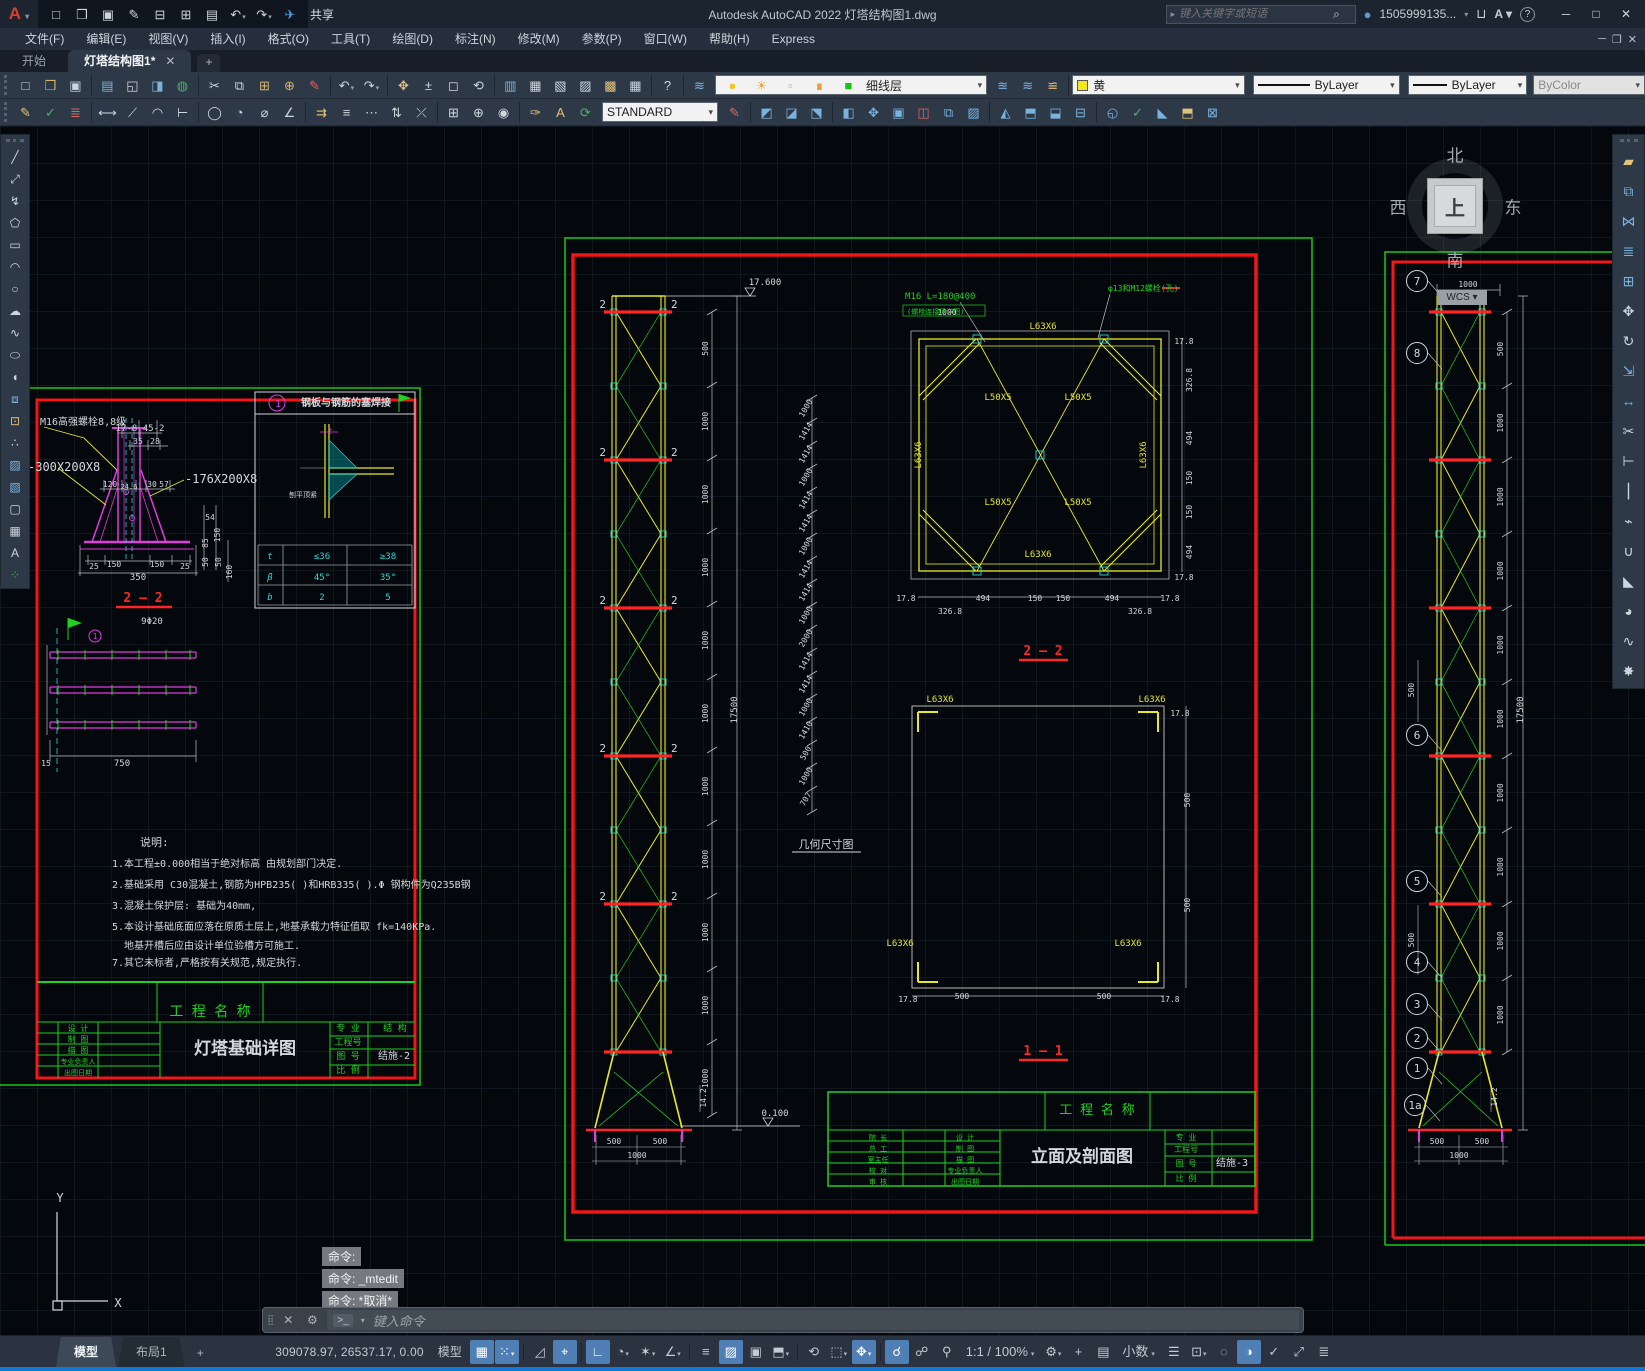 The image size is (1645, 1371). I want to click on polygon-icon: ⬠, so click(15, 223).